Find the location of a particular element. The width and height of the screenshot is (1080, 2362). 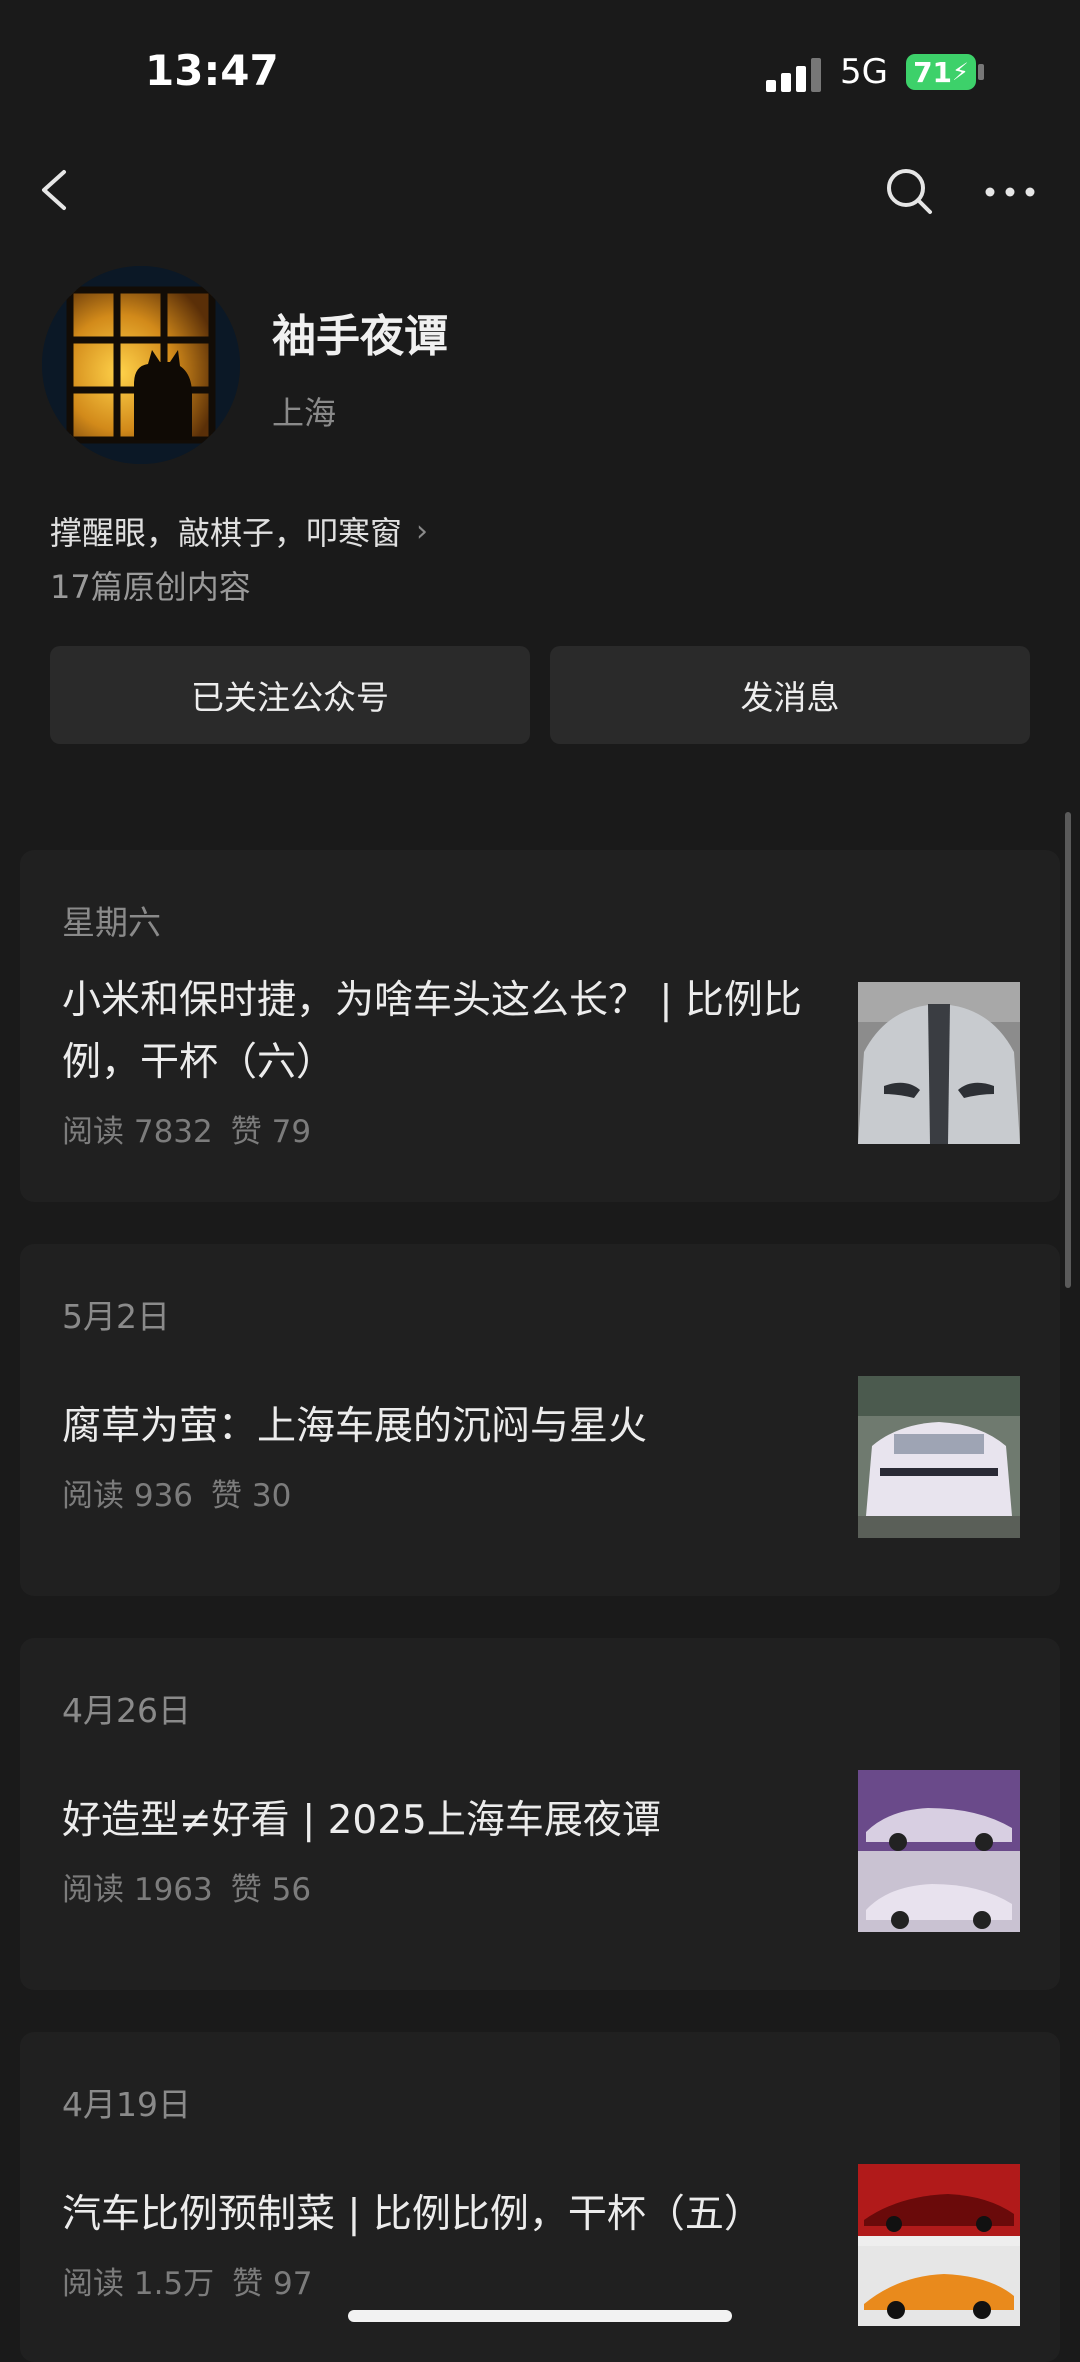

battery-tip is located at coordinates (981, 72).